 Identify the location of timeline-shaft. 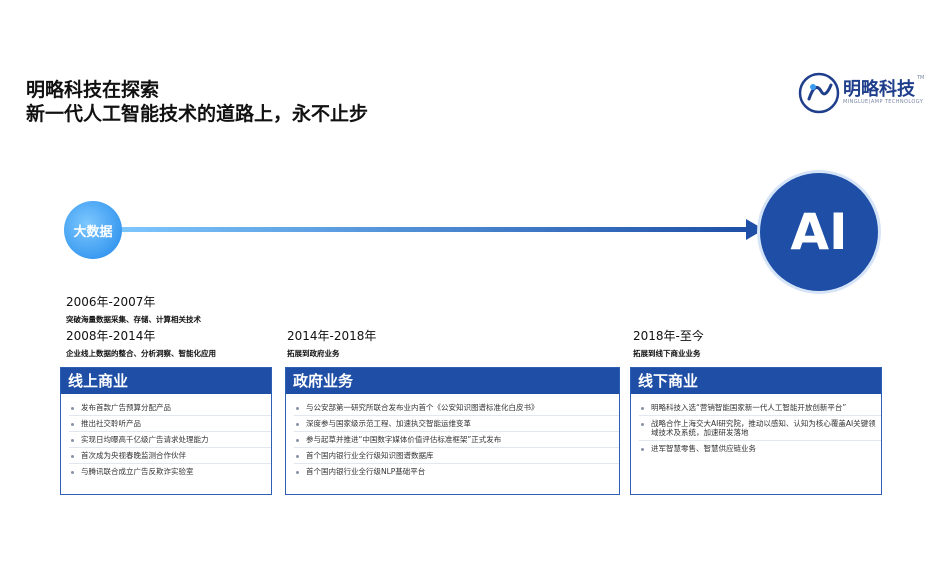
(430, 229).